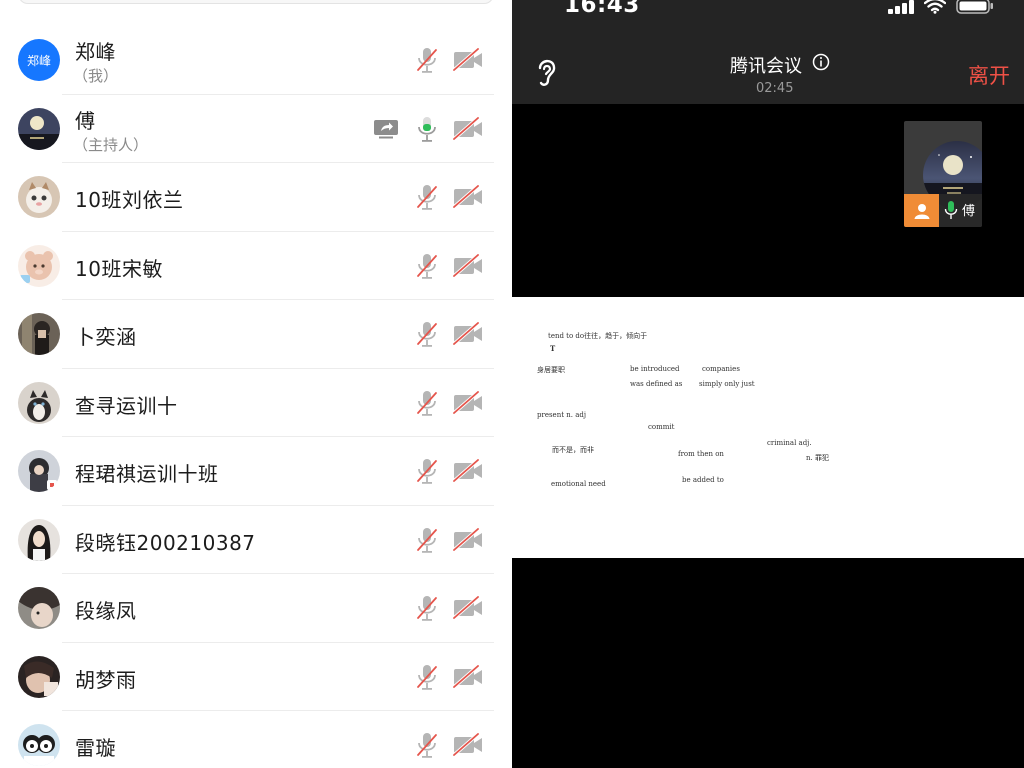 The image size is (1024, 768). I want to click on meeting-timer: 02:45, so click(775, 88).